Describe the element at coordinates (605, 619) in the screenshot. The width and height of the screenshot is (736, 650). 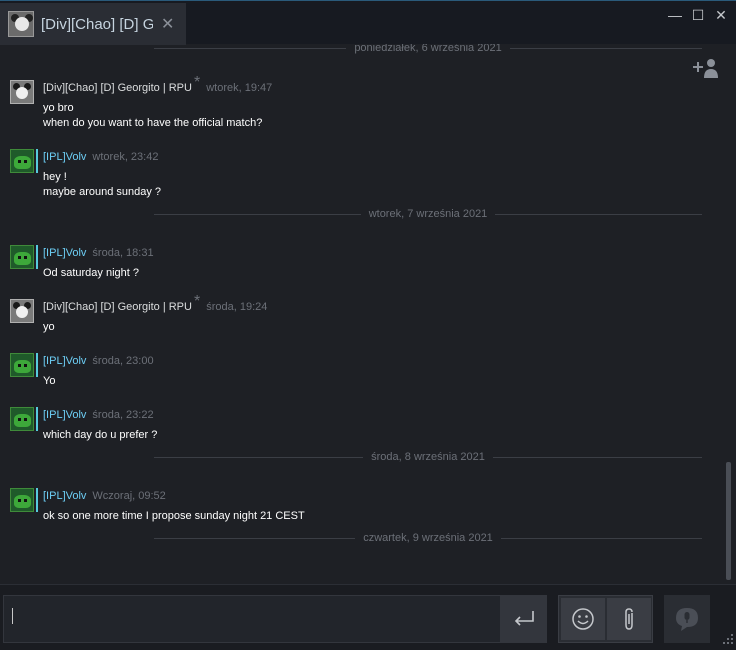
I see `compose-tools` at that location.